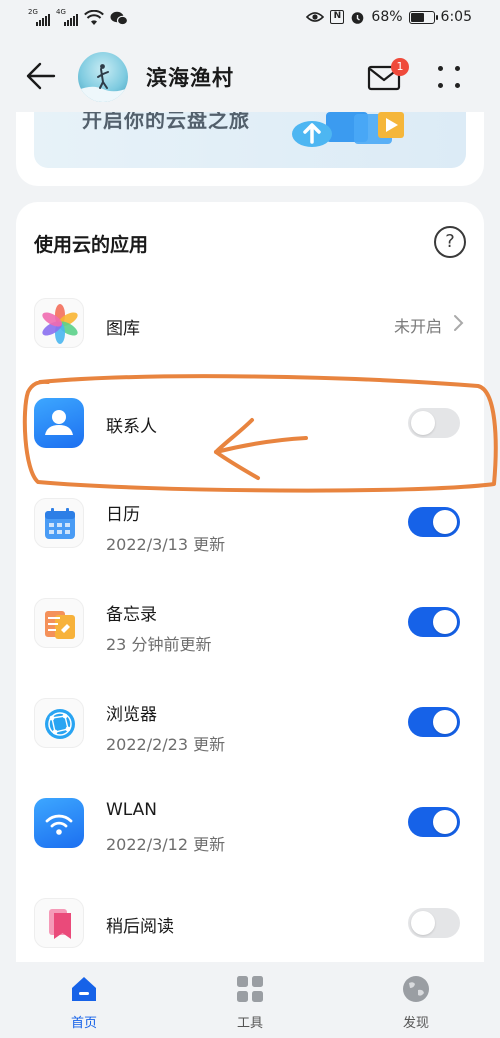 This screenshot has height=1038, width=500. Describe the element at coordinates (59, 923) in the screenshot. I see `read-later-bookmark-icon` at that location.